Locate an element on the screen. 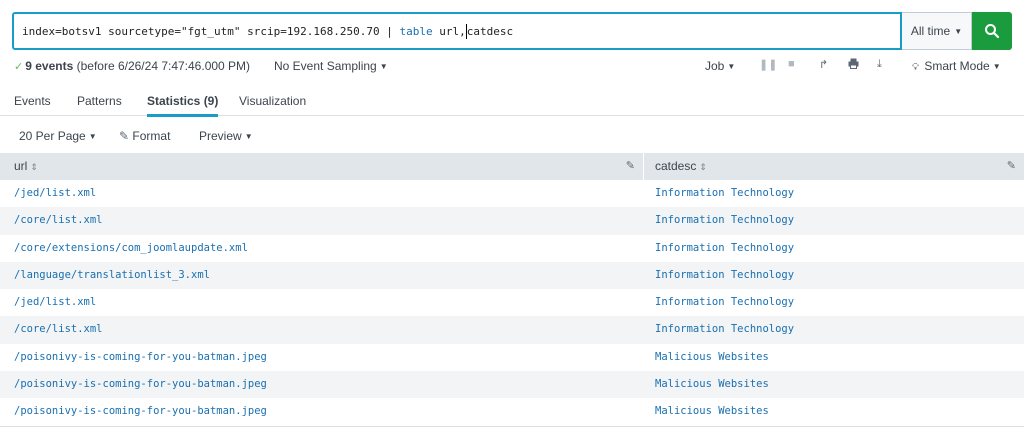 This screenshot has height=431, width=1024. export-icon: ⤓ is located at coordinates (879, 64).